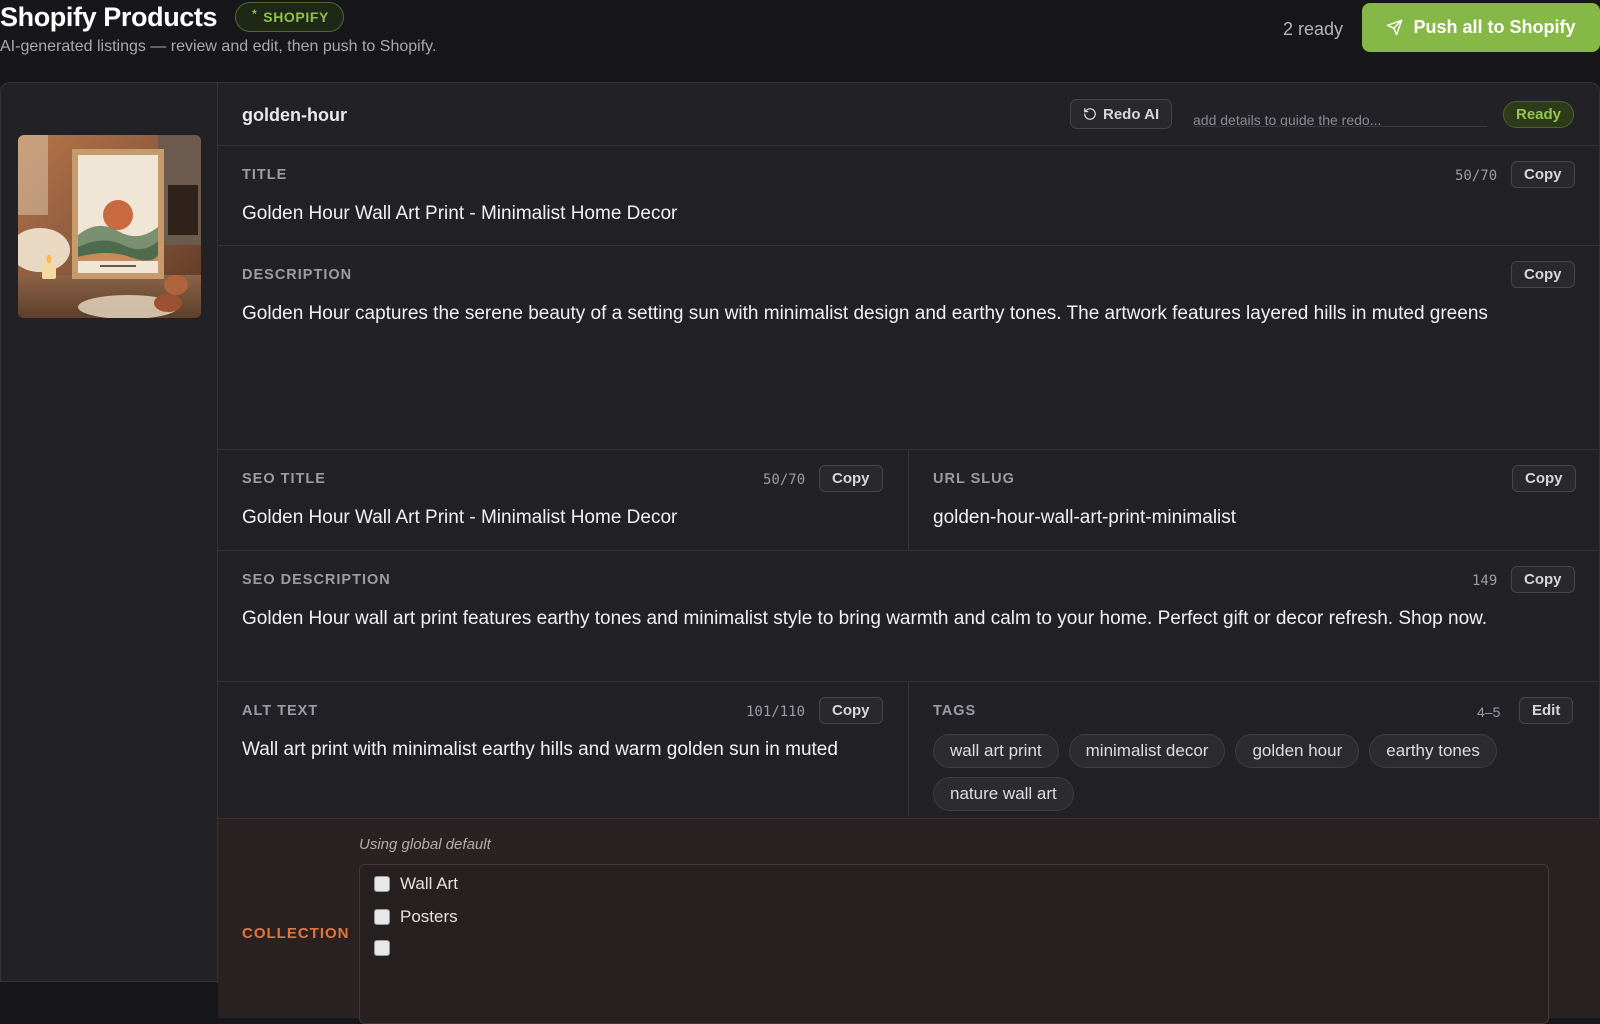 The width and height of the screenshot is (1600, 1024). What do you see at coordinates (954, 944) in the screenshot?
I see `collection-list: Wall Art Posters` at bounding box center [954, 944].